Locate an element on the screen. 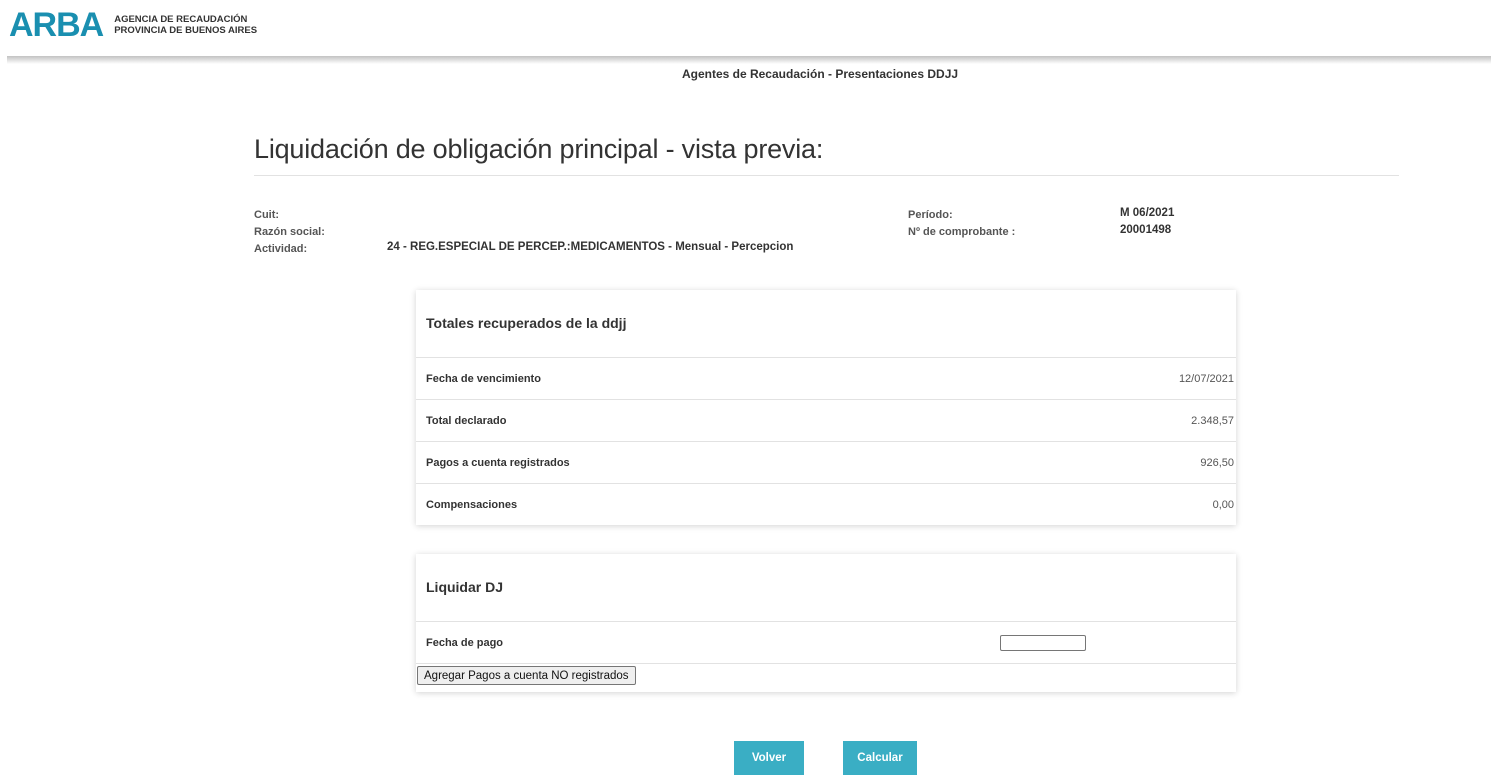 This screenshot has height=775, width=1491. fecha-vencimiento-label: Fecha de vencimiento is located at coordinates (483, 379).